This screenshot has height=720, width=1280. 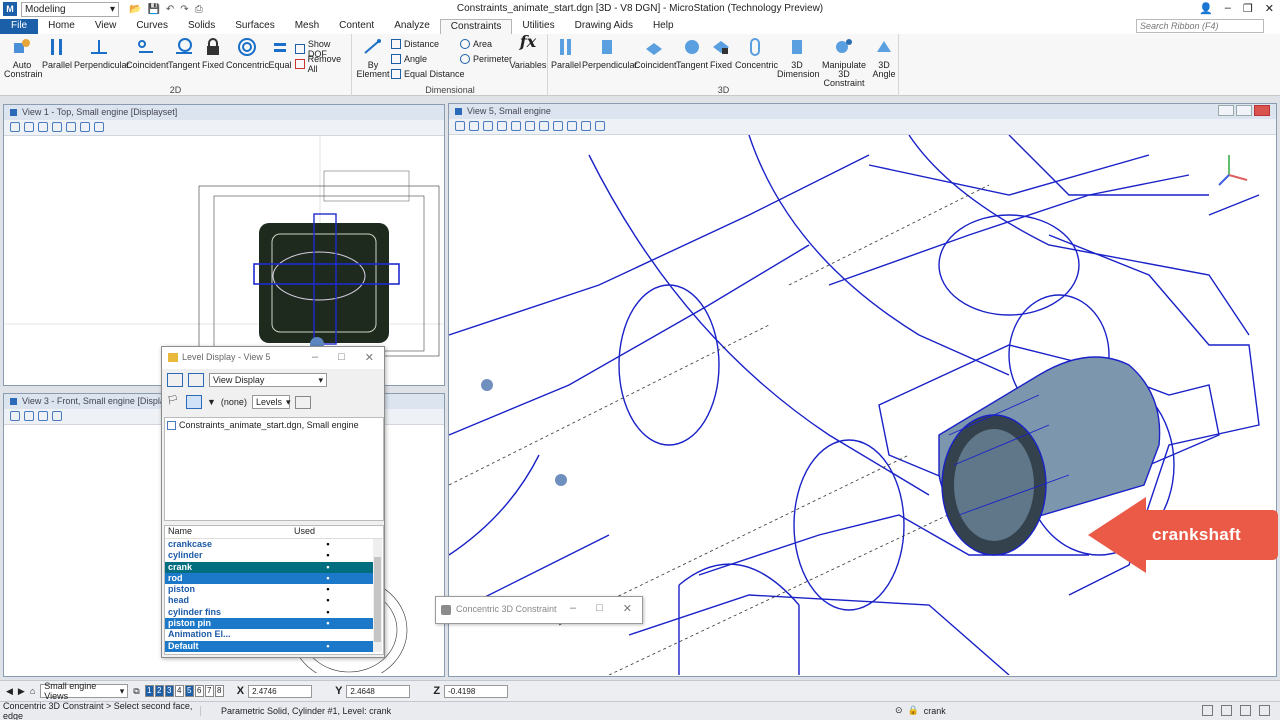 I want to click on tab-home: Home, so click(x=61, y=26).